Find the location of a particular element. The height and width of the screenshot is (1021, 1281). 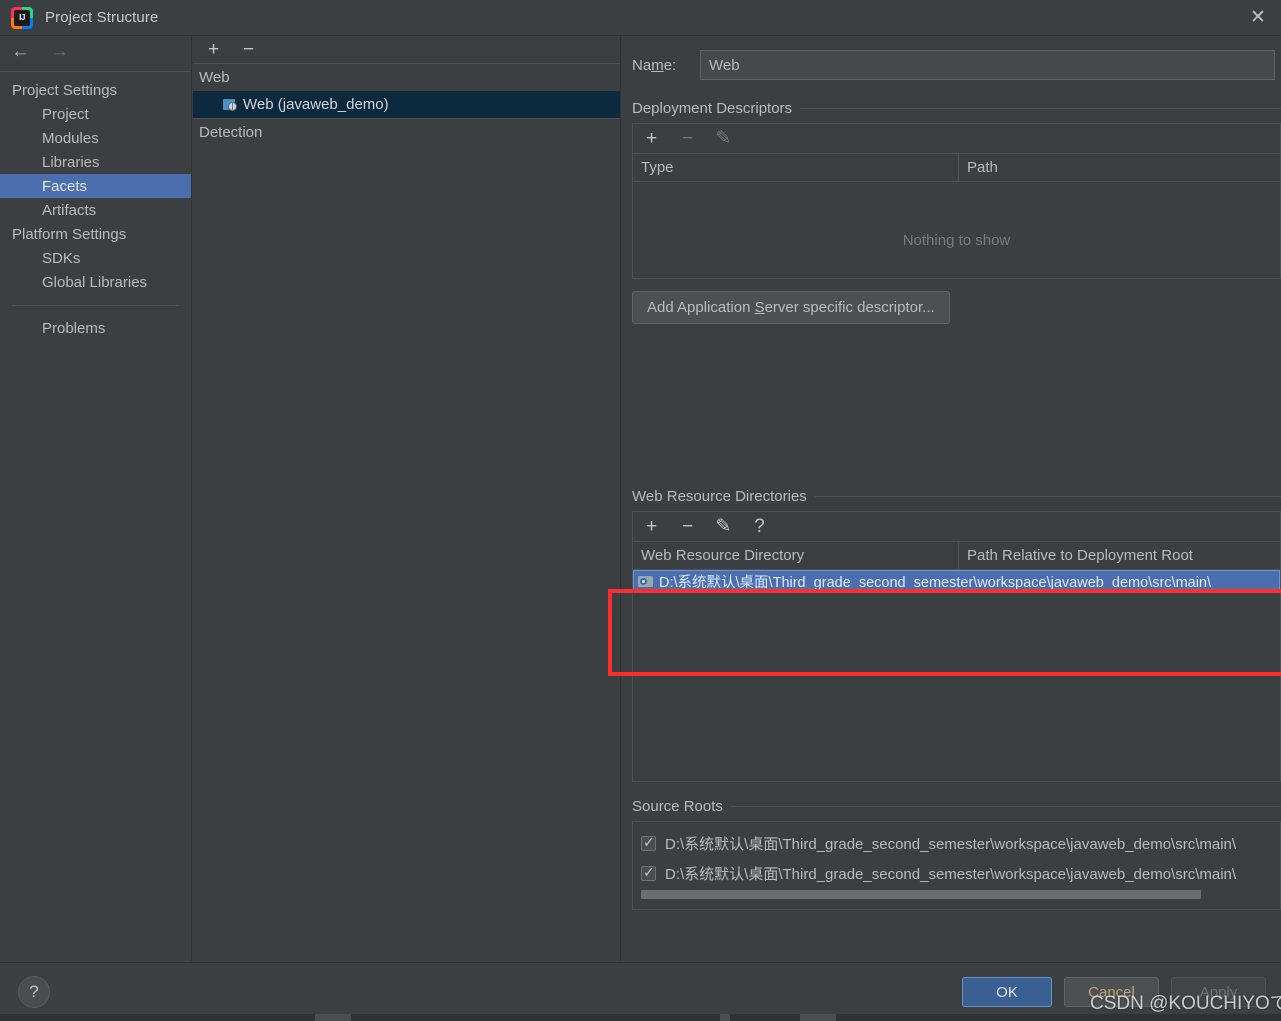

web-resource-directories-header: Web Resource Directories is located at coordinates (956, 496).